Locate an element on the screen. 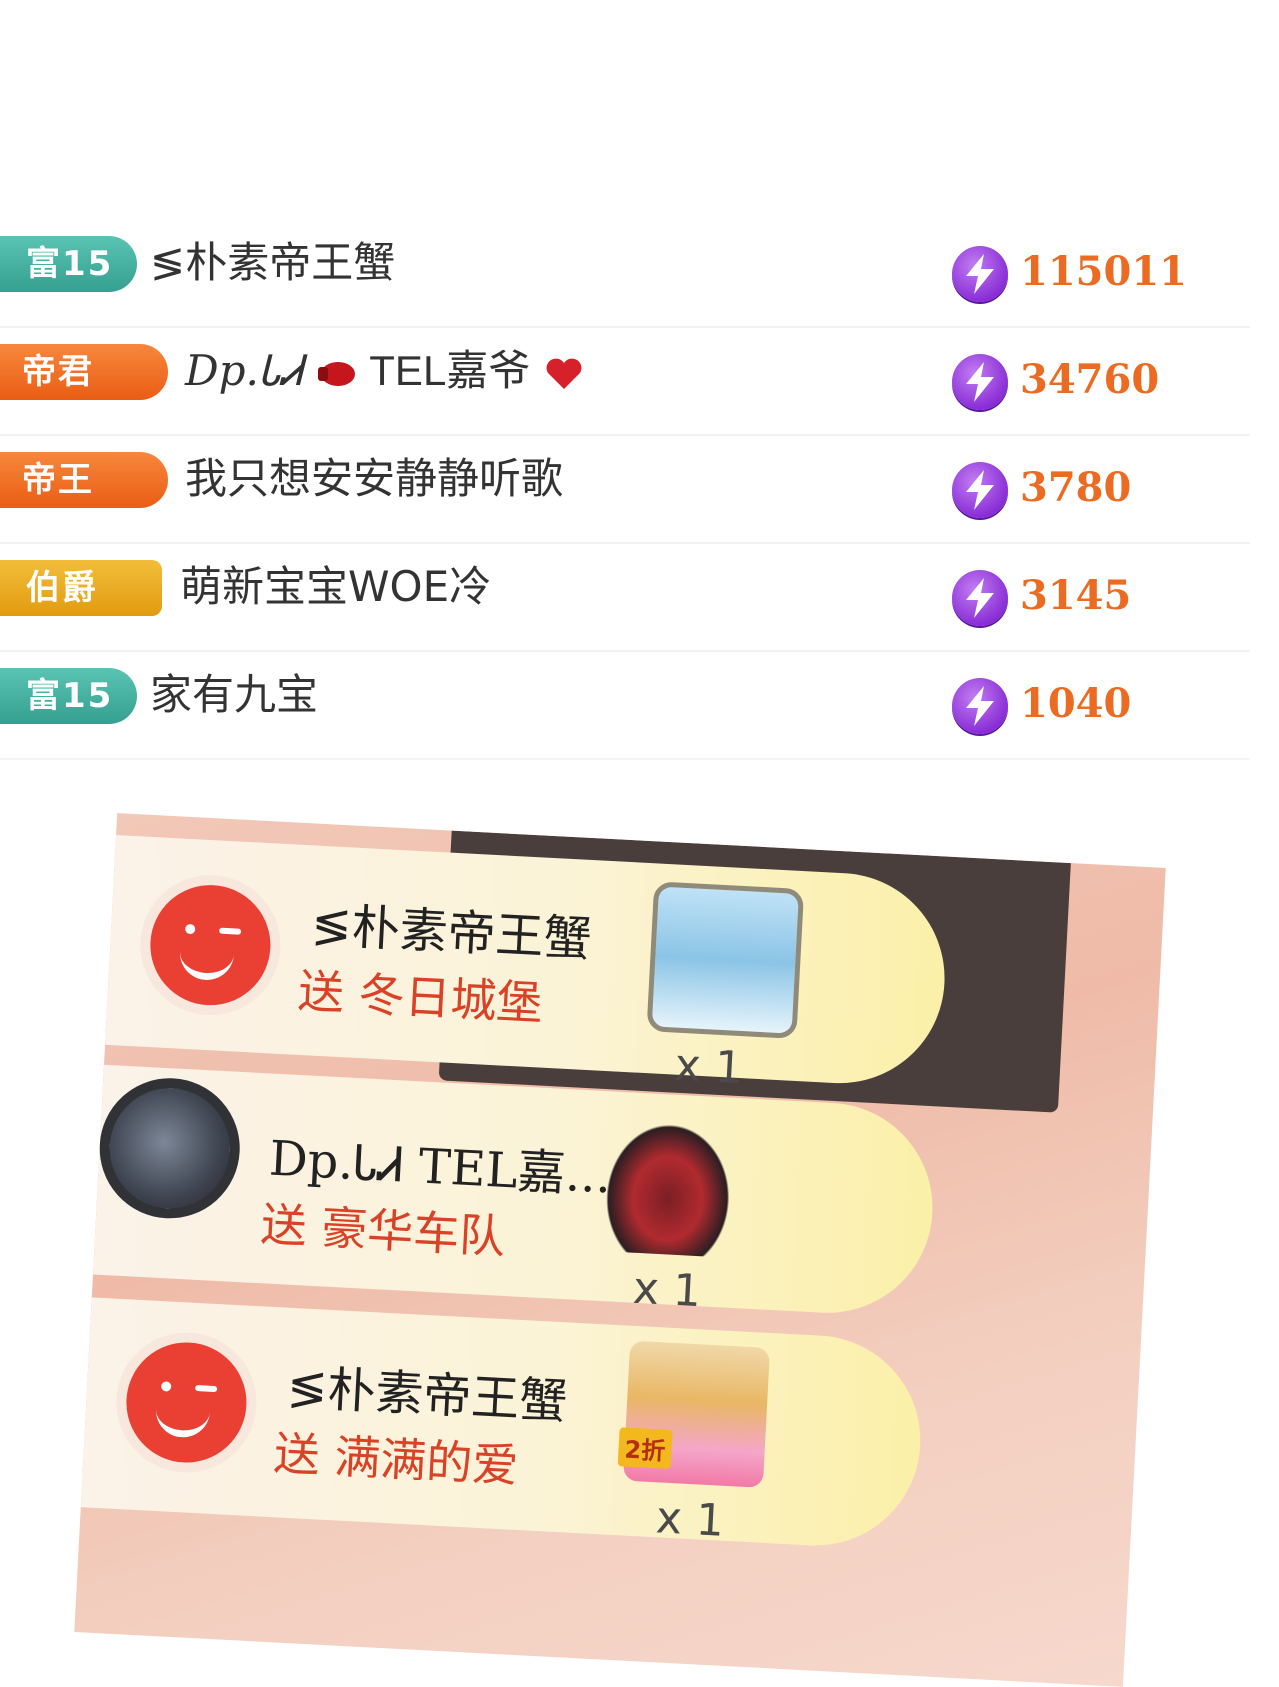 The width and height of the screenshot is (1279, 1687). love-gift-icon: 2折 is located at coordinates (694, 1414).